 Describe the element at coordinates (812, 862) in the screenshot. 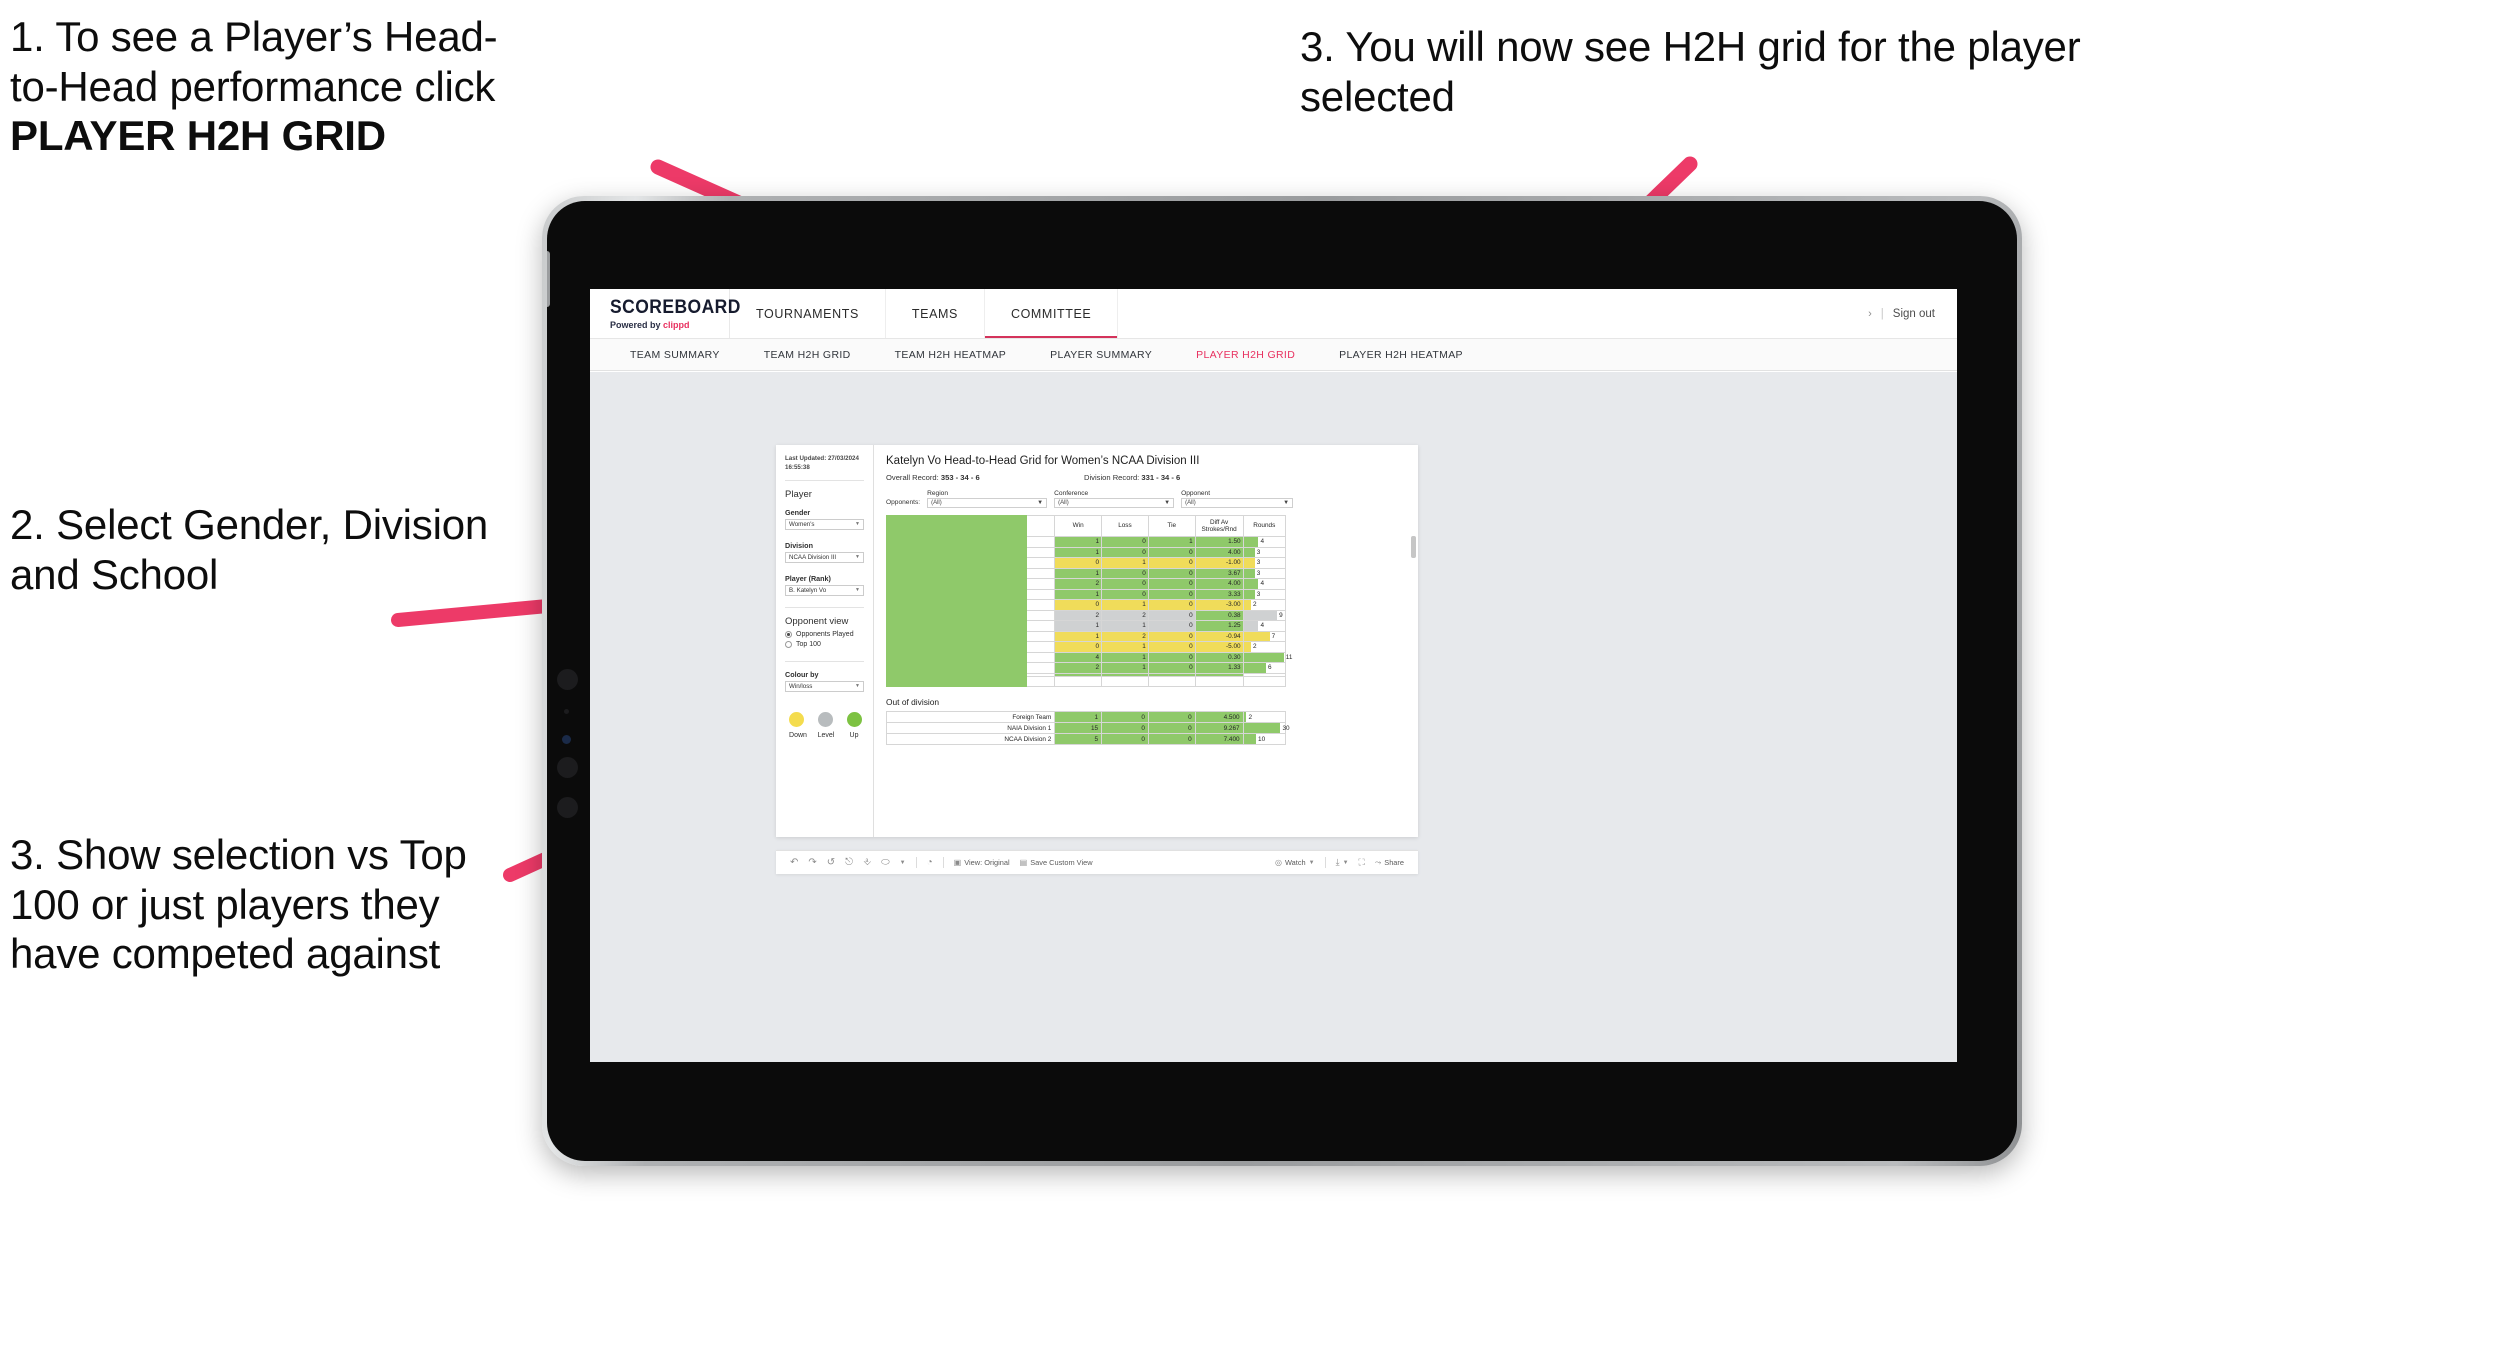

I see `redo-icon: ↷` at that location.